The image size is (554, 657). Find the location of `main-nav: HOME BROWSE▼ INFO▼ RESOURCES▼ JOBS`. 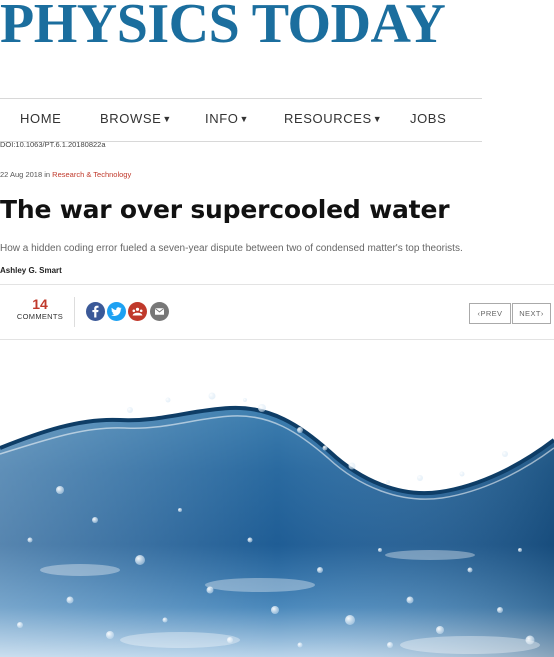

main-nav: HOME BROWSE▼ INFO▼ RESOURCES▼ JOBS is located at coordinates (241, 120).